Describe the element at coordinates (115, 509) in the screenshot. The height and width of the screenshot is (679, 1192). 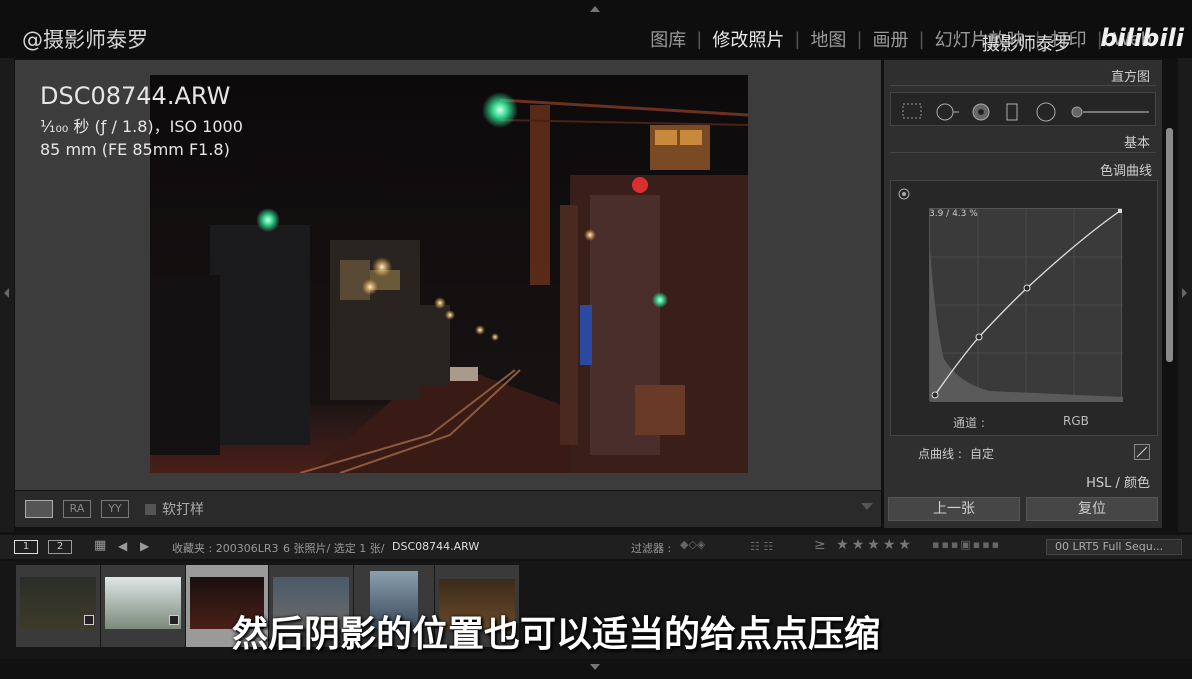
I see `before-after-split-button: YY` at that location.